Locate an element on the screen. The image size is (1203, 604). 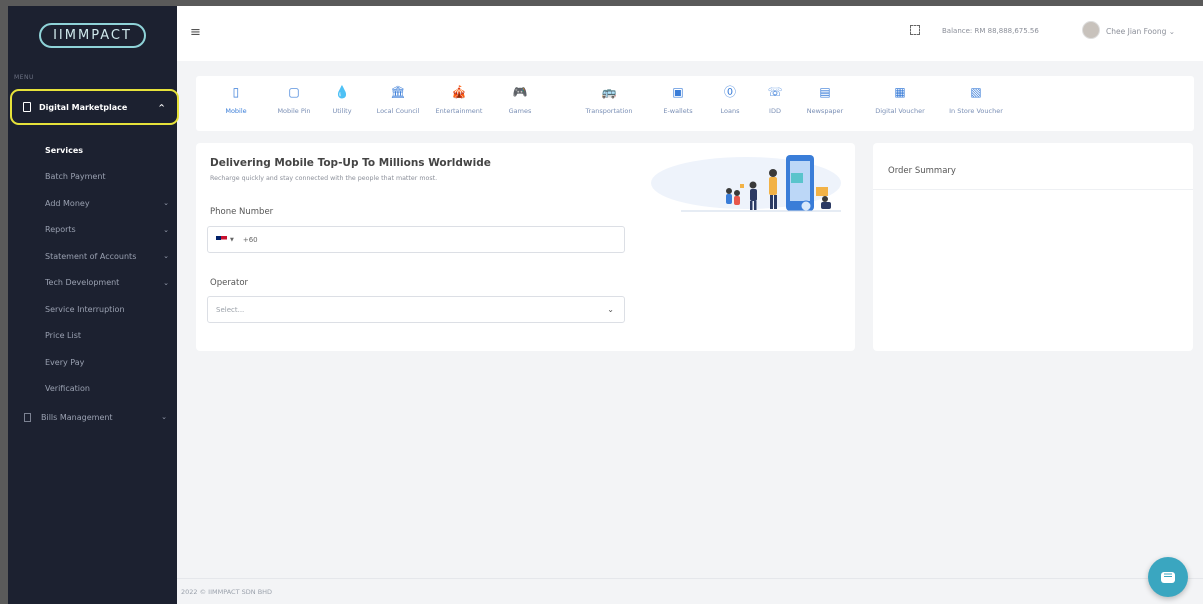
sidebar-item-label: Statement of Accounts is located at coordinates (91, 256).